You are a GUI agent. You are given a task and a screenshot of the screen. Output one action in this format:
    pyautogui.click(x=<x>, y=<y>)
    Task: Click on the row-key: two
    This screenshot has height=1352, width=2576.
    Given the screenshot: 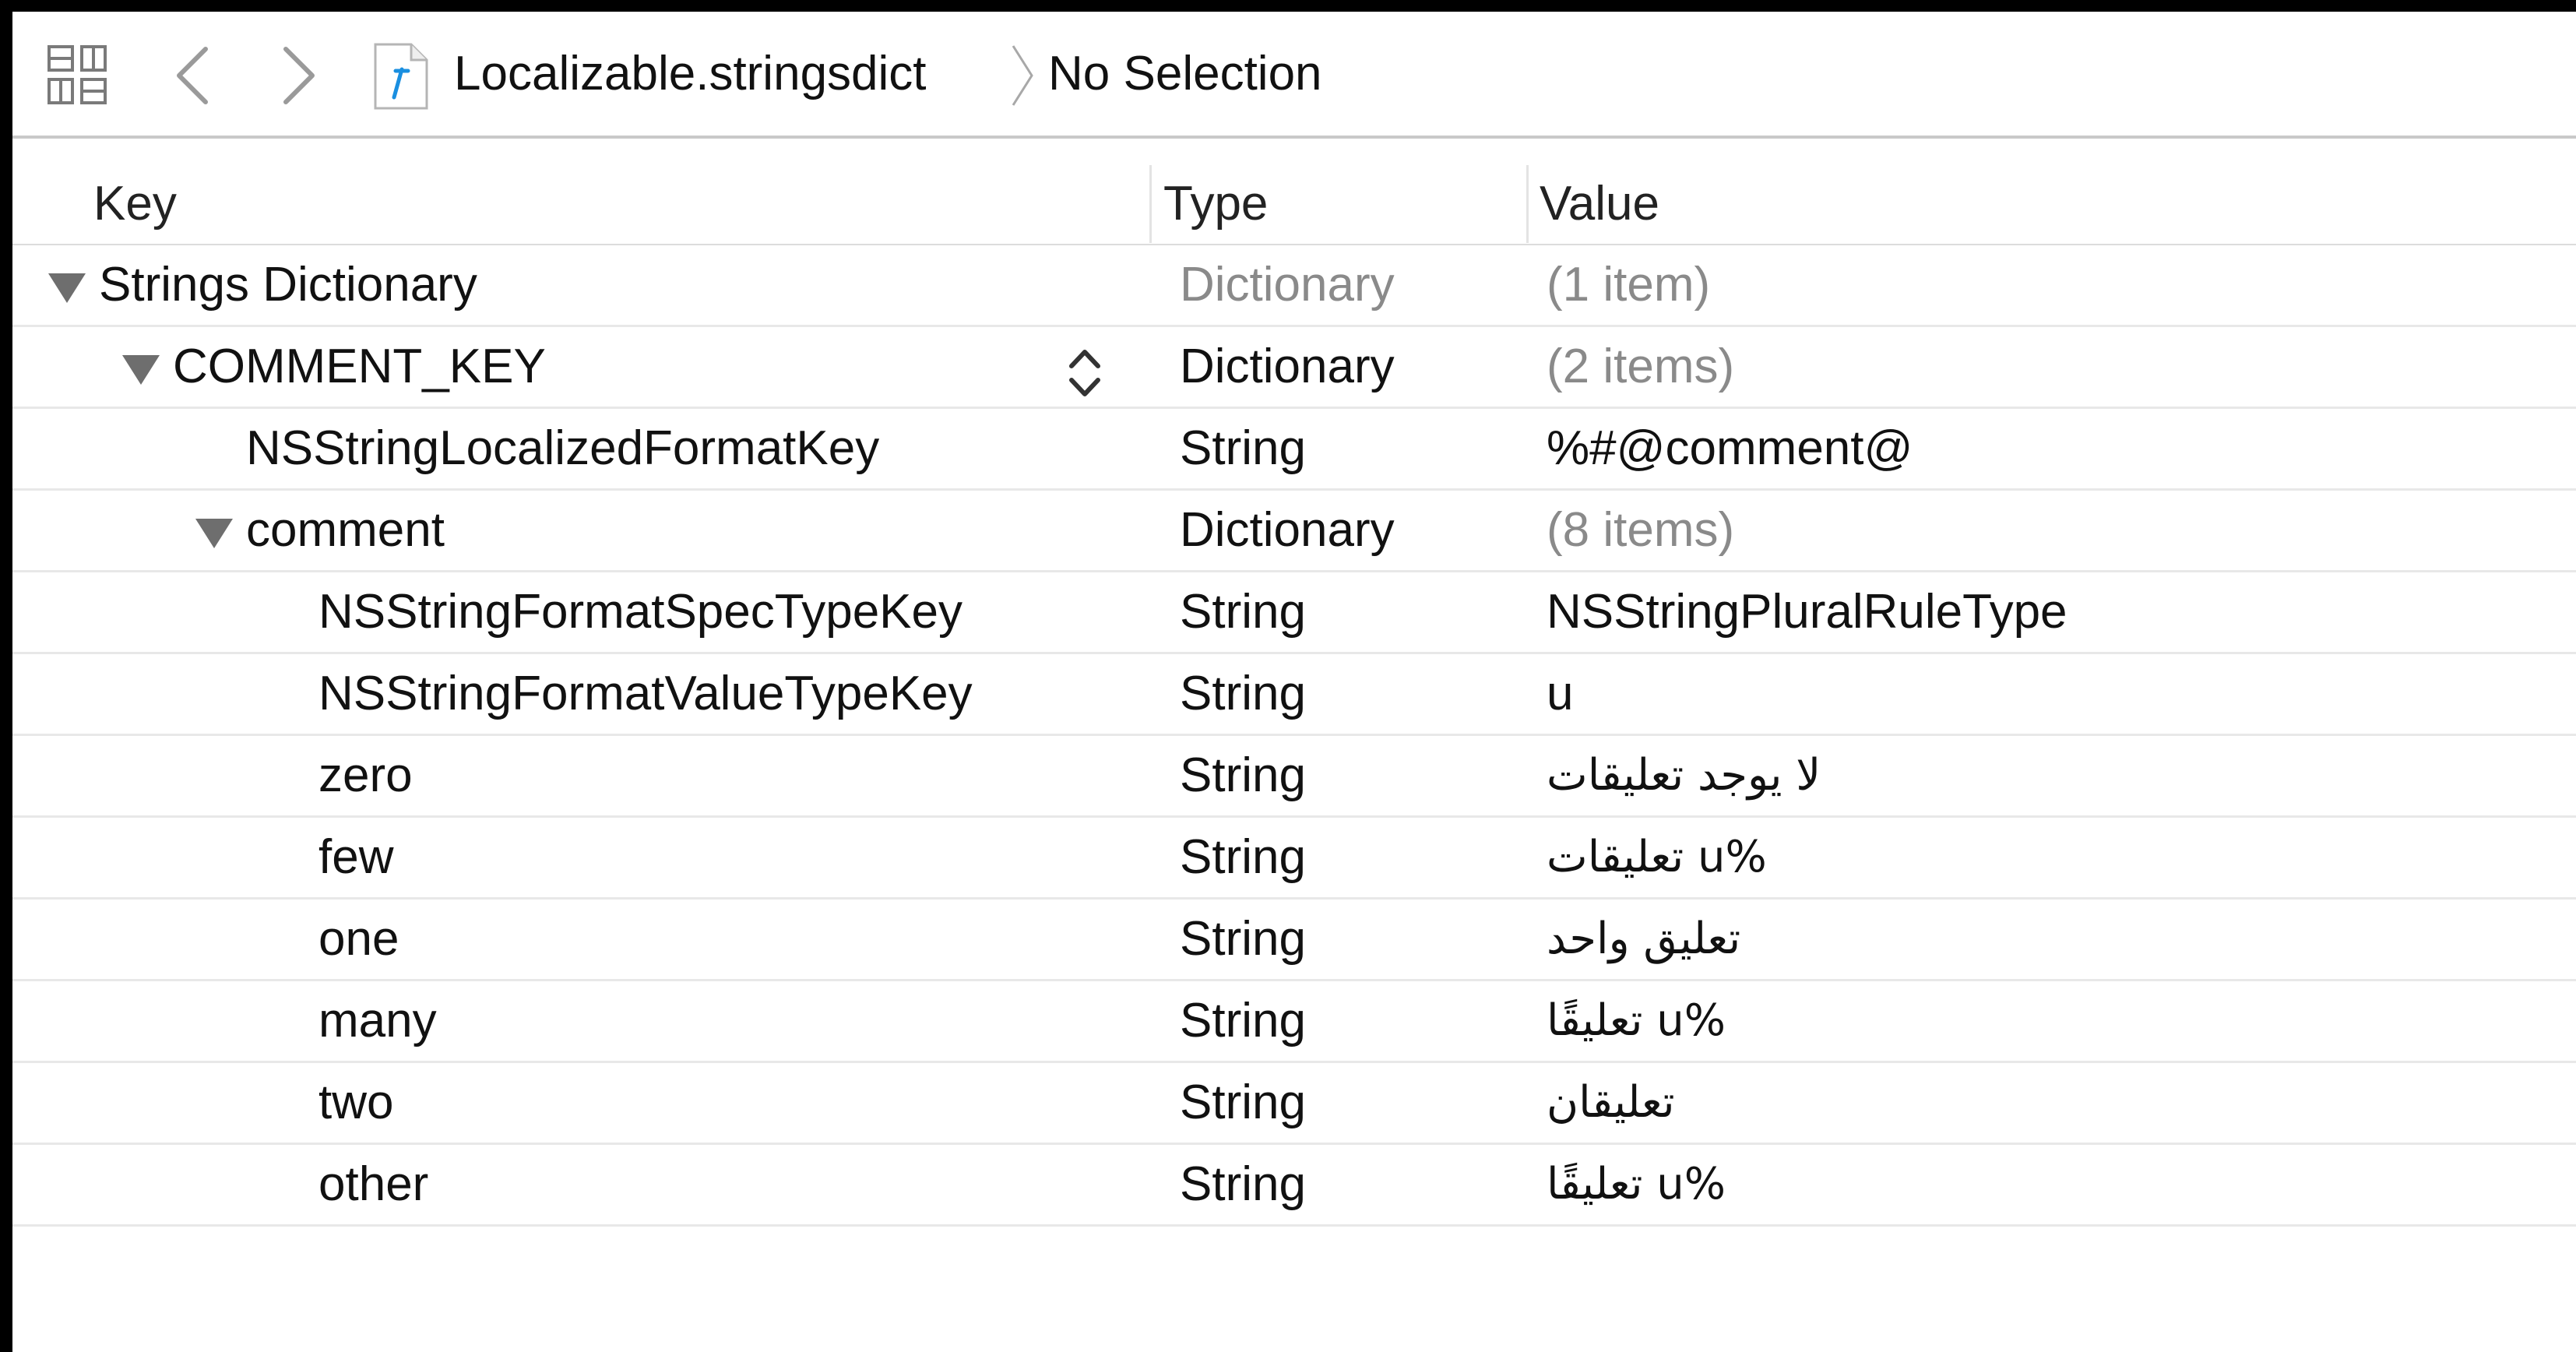 What is the action you would take?
    pyautogui.click(x=355, y=1103)
    